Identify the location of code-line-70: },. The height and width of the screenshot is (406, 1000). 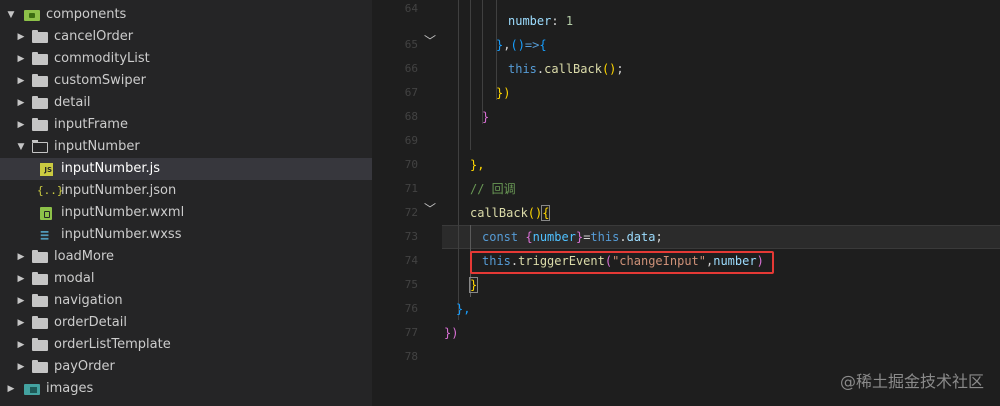
(735, 165).